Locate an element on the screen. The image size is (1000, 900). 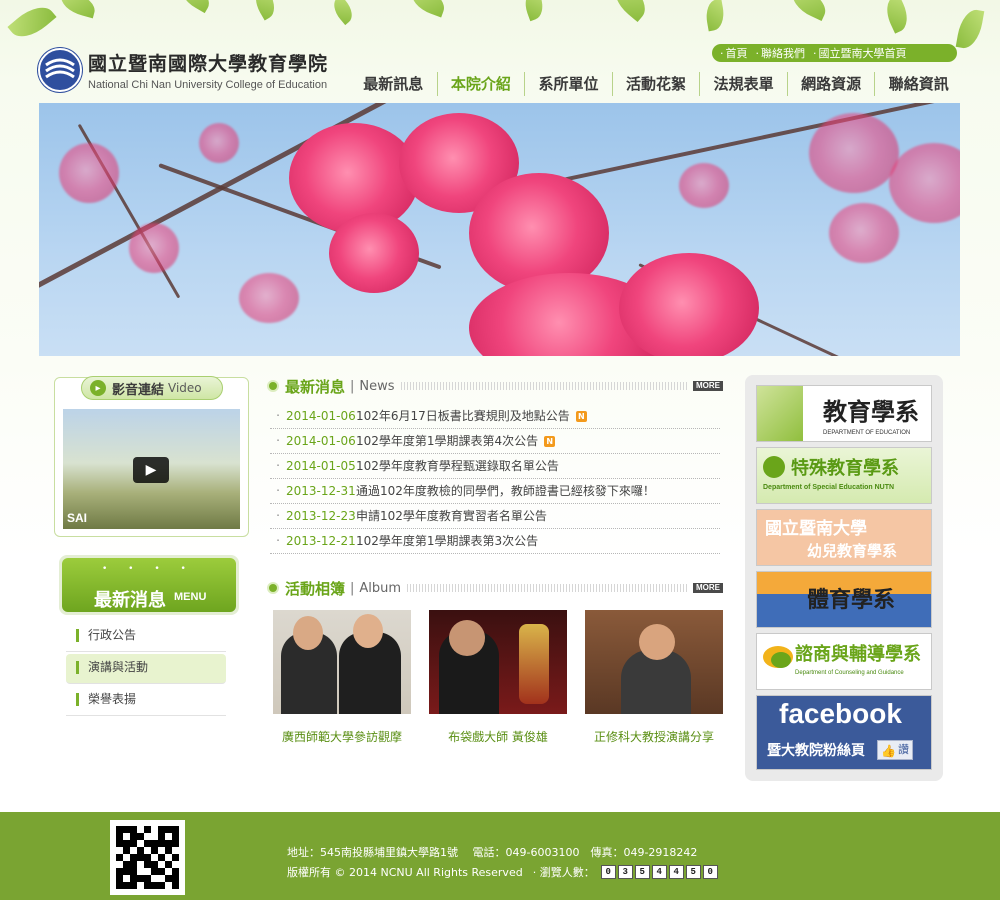
top-link-home: ‧ 首頁 is located at coordinates (734, 53).